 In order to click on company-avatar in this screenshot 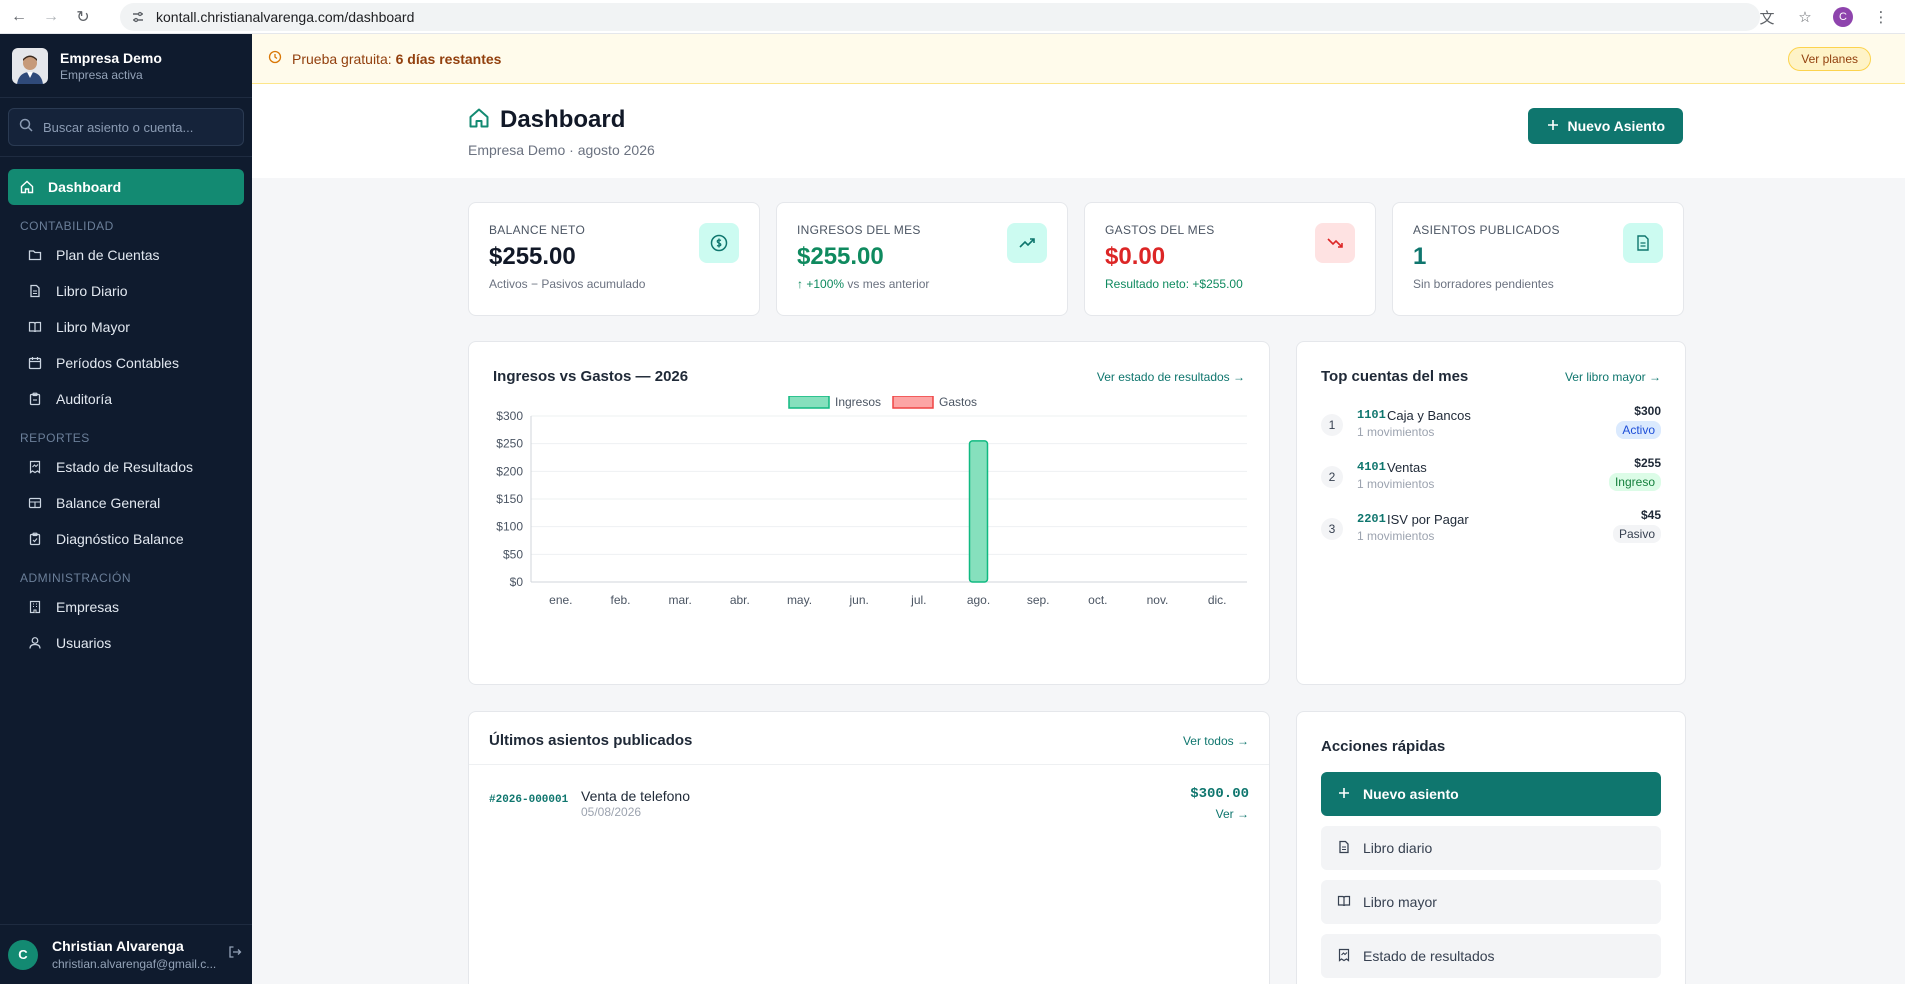, I will do `click(30, 65)`.